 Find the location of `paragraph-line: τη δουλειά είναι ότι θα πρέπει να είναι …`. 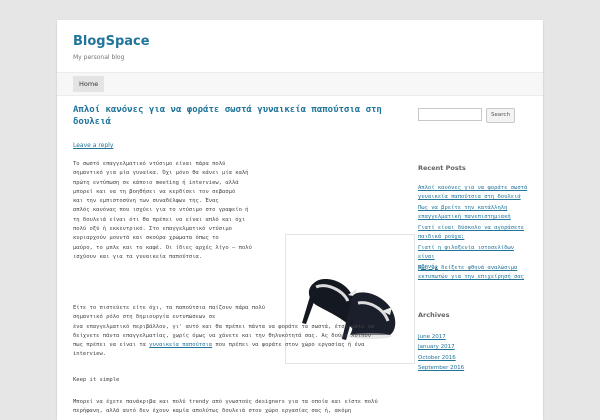

paragraph-line: τη δουλειά είναι ότι θα πρέπει να είναι … is located at coordinates (159, 219).